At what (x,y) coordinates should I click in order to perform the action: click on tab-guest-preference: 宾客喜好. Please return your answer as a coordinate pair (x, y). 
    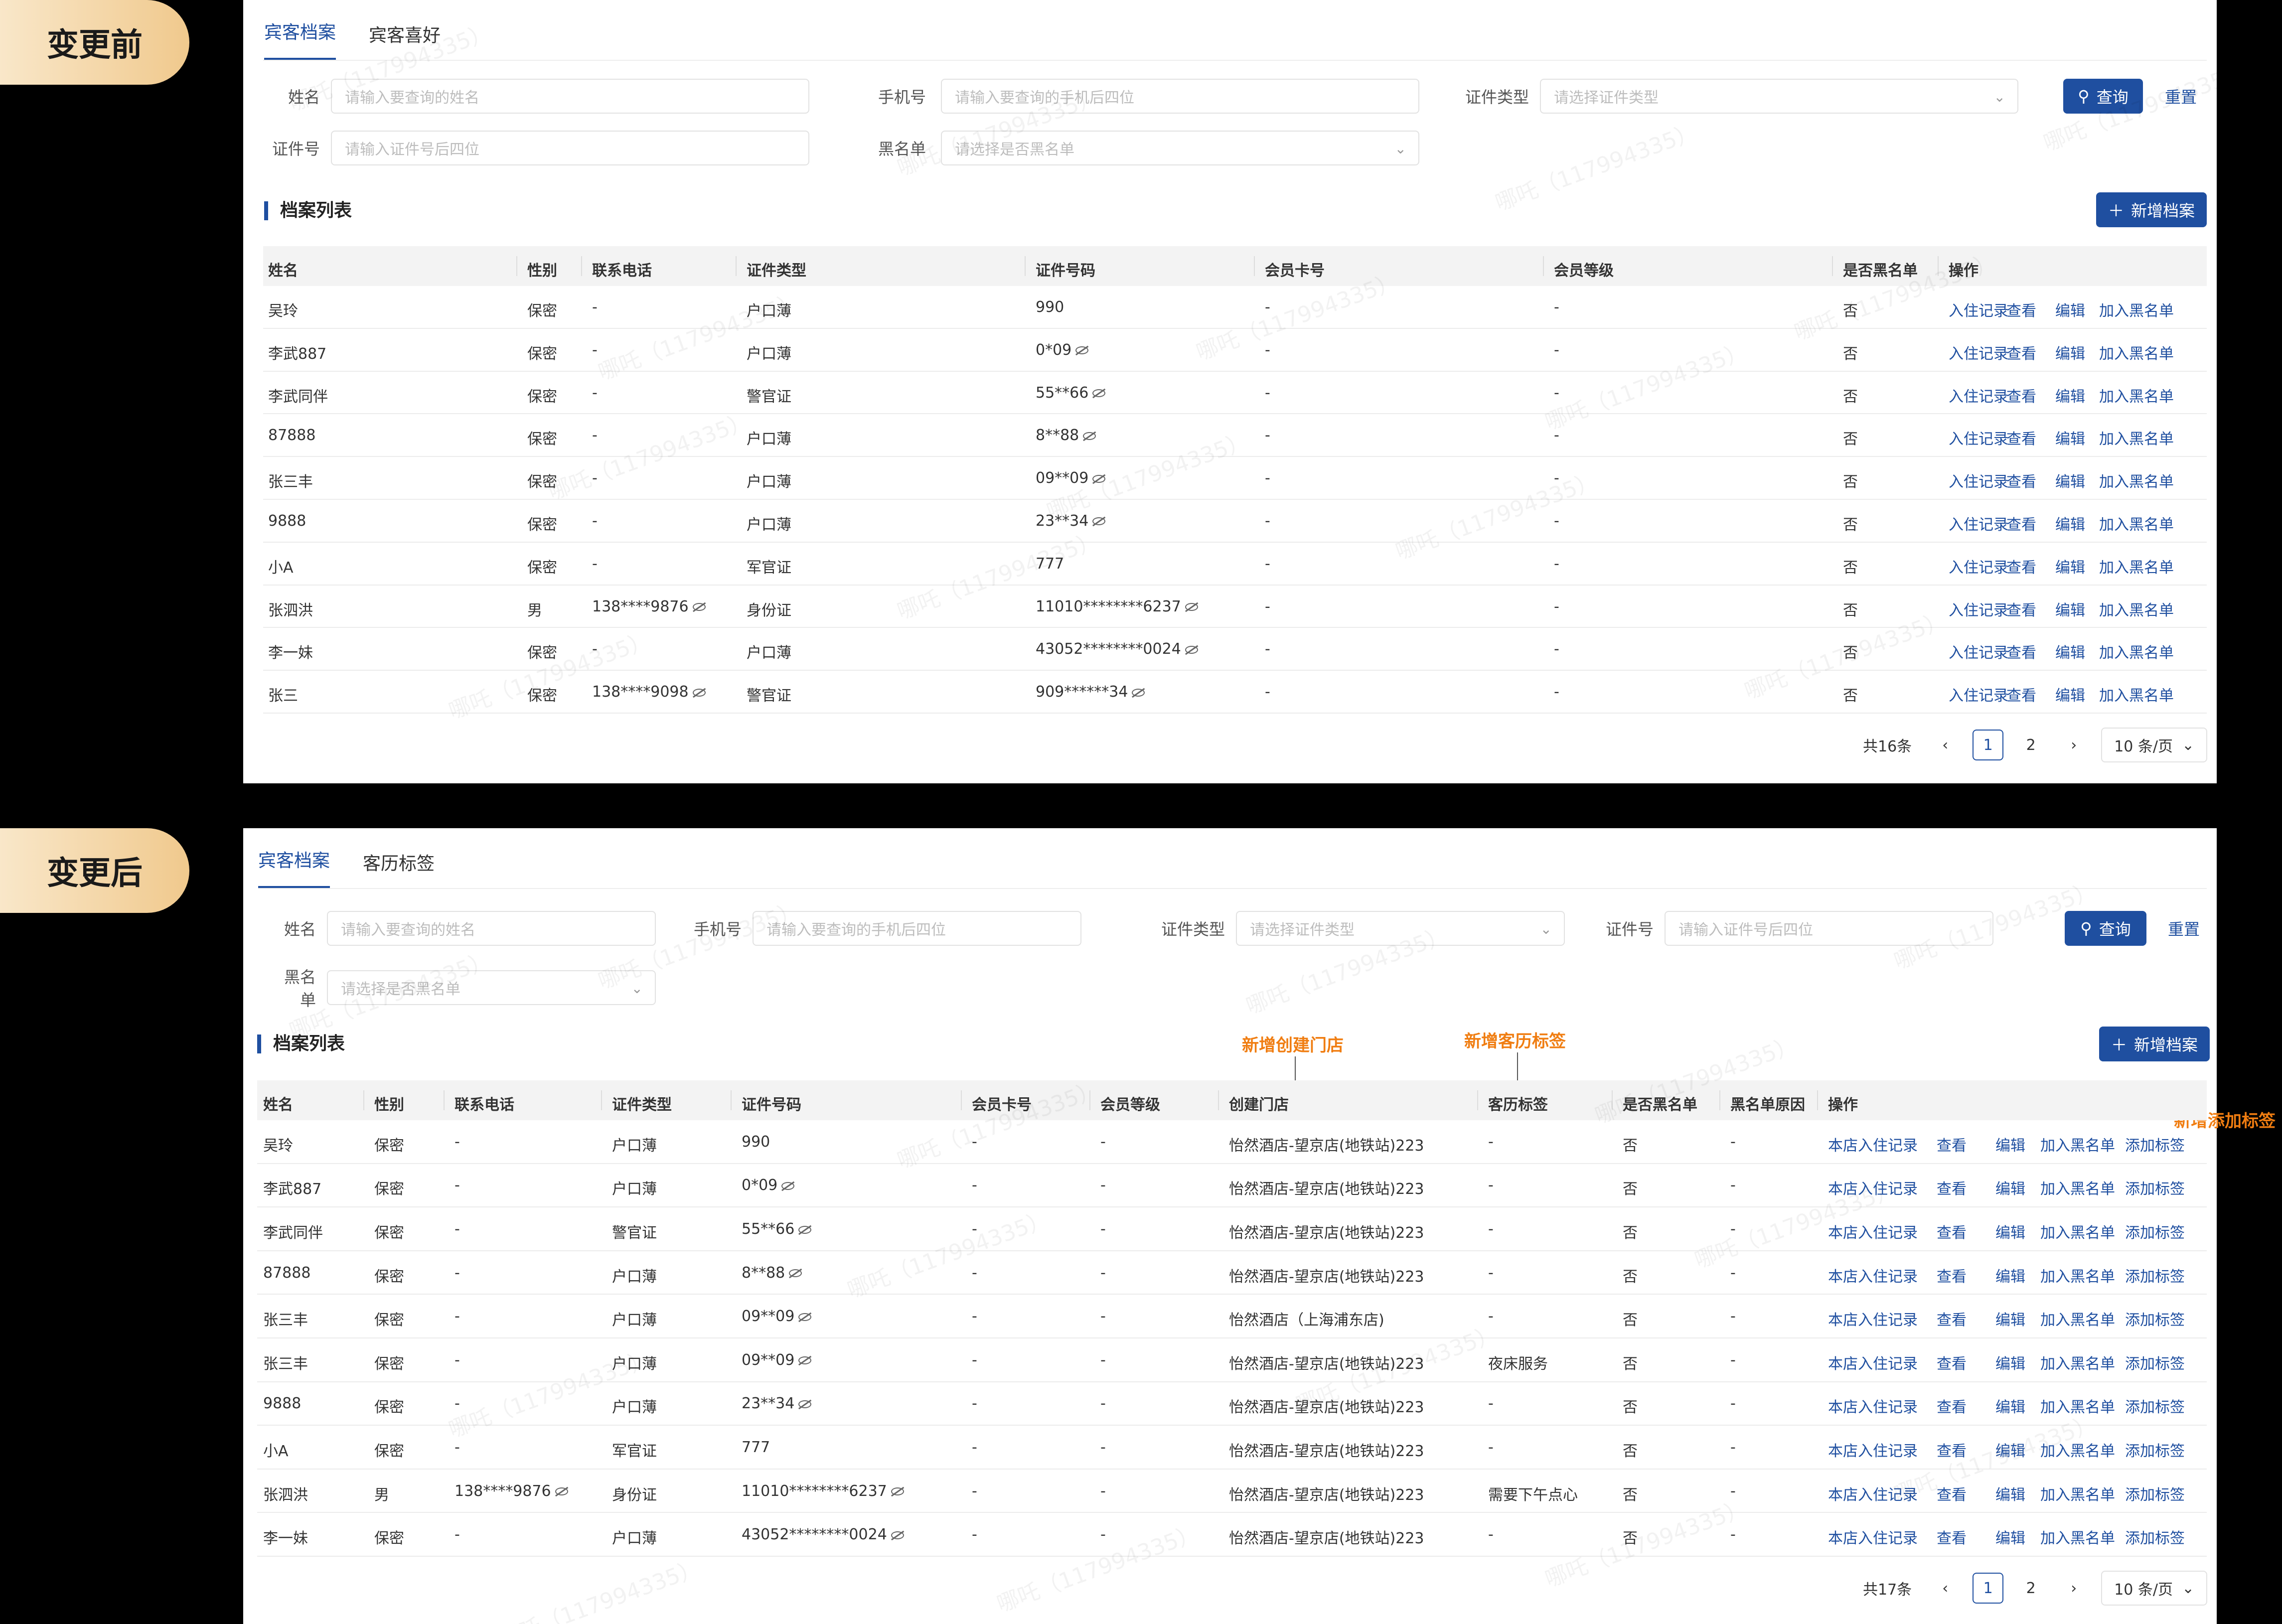
    Looking at the image, I should click on (405, 41).